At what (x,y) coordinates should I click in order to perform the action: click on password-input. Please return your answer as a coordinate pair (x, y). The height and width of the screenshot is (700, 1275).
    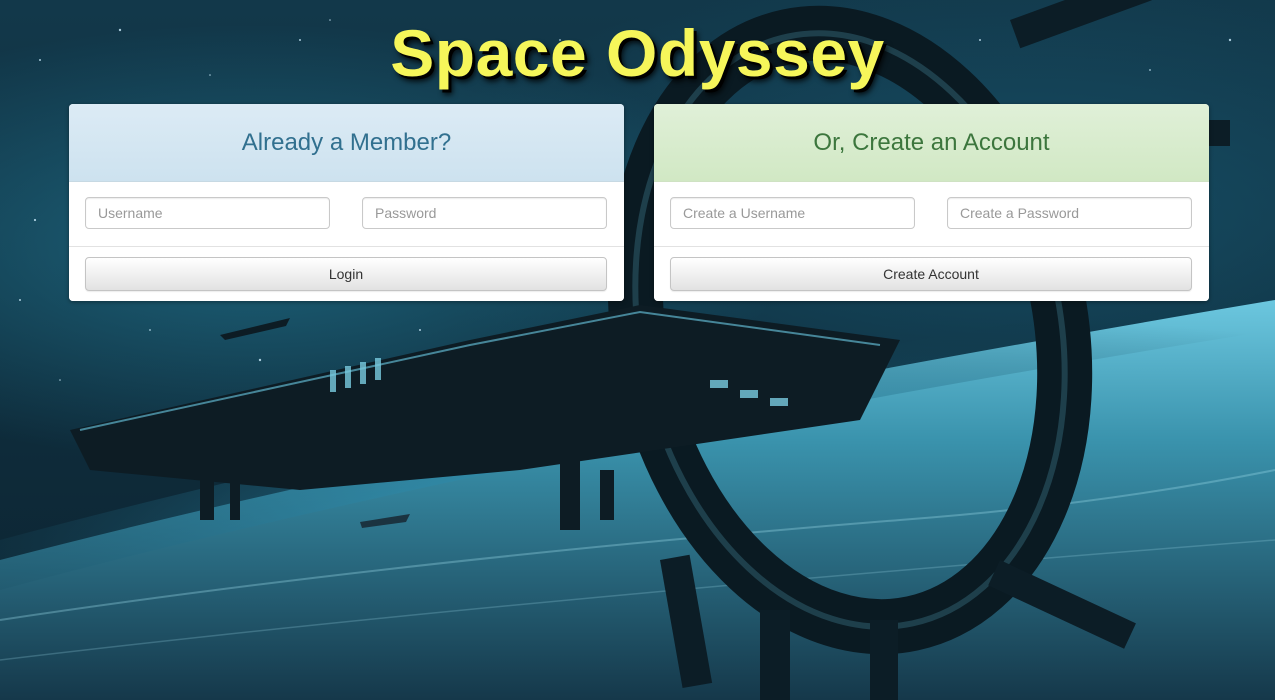
    Looking at the image, I should click on (484, 213).